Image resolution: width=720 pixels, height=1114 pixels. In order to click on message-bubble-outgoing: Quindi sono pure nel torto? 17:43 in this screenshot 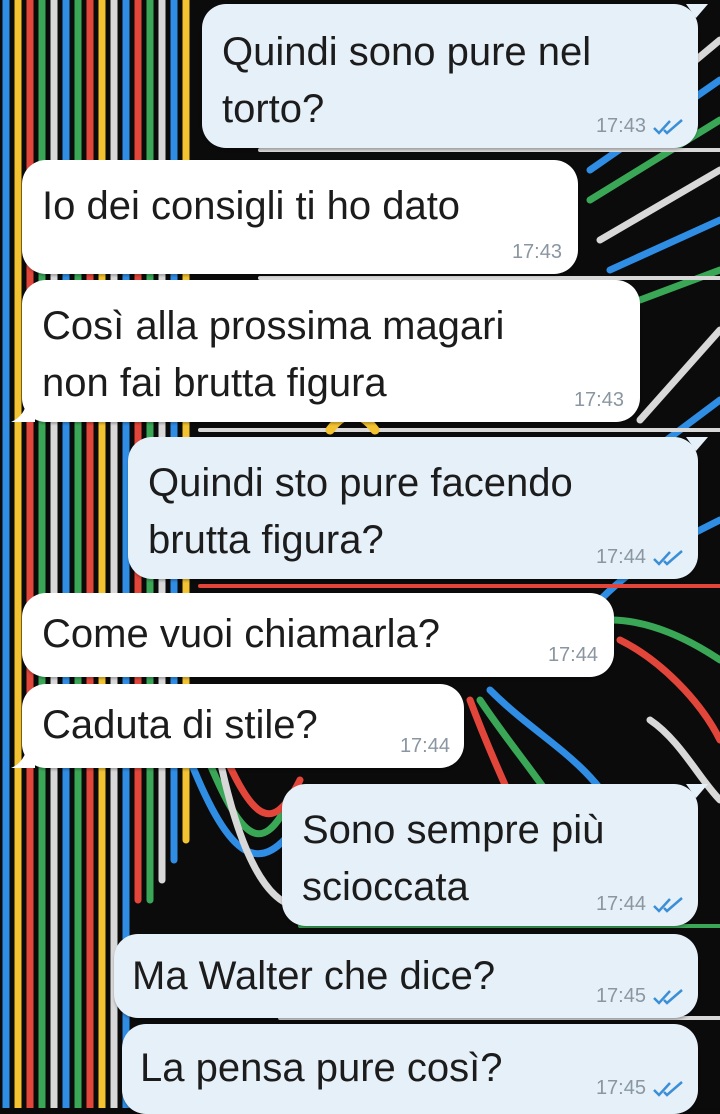, I will do `click(455, 76)`.